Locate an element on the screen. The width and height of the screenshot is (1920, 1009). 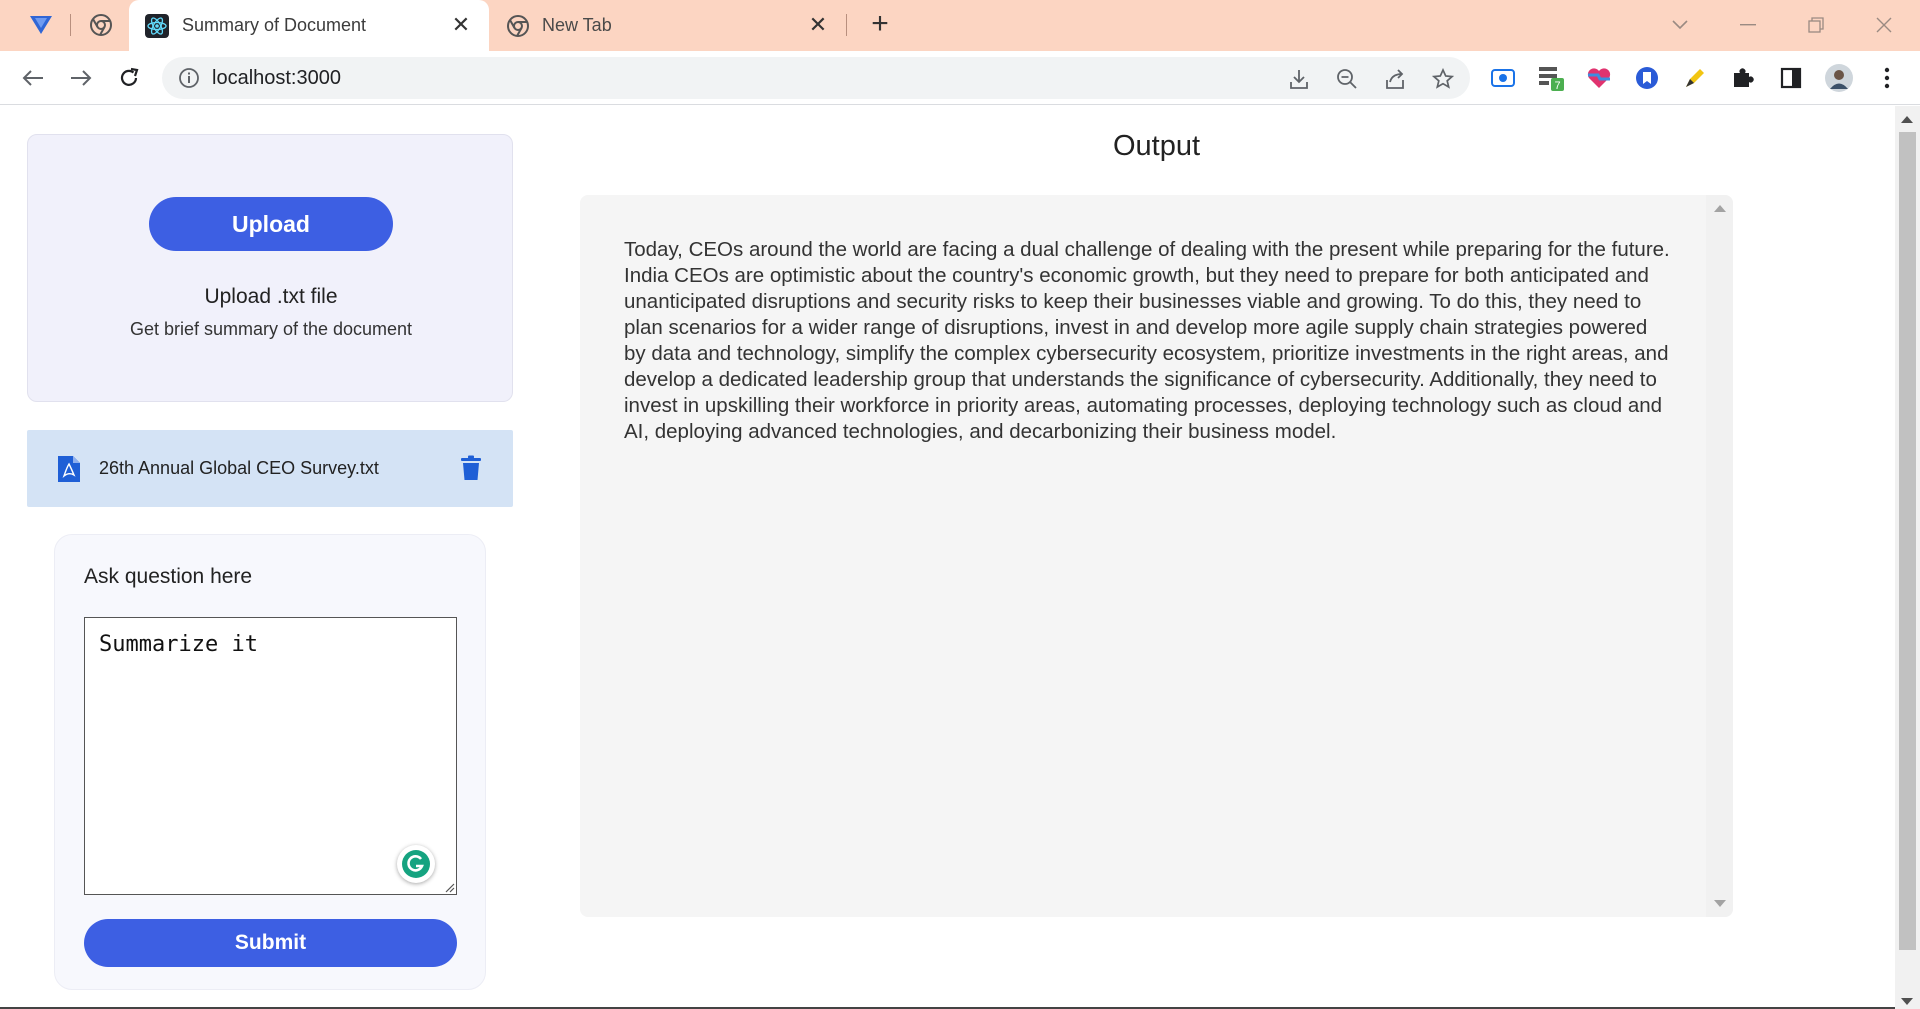
grammarly-icon is located at coordinates (416, 864).